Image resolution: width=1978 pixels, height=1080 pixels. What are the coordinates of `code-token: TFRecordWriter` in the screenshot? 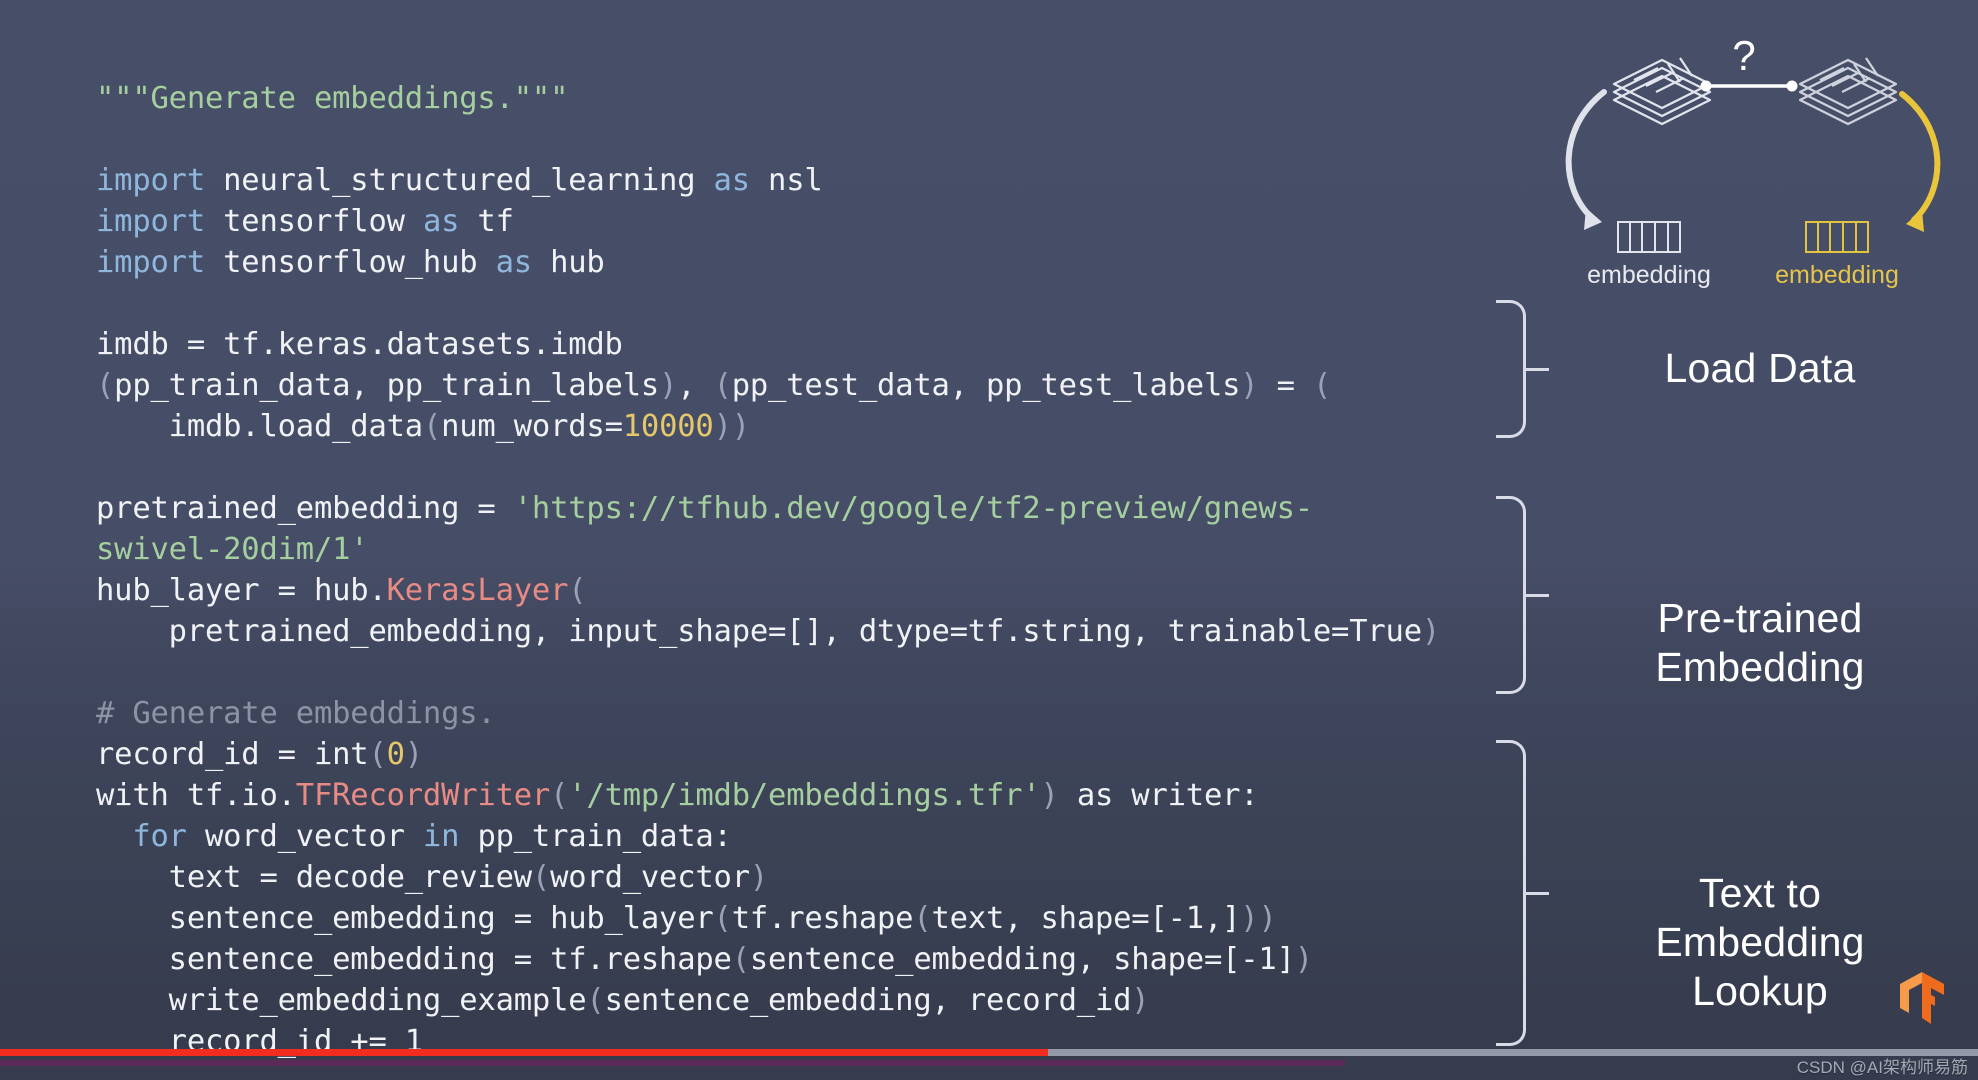 It's located at (423, 795).